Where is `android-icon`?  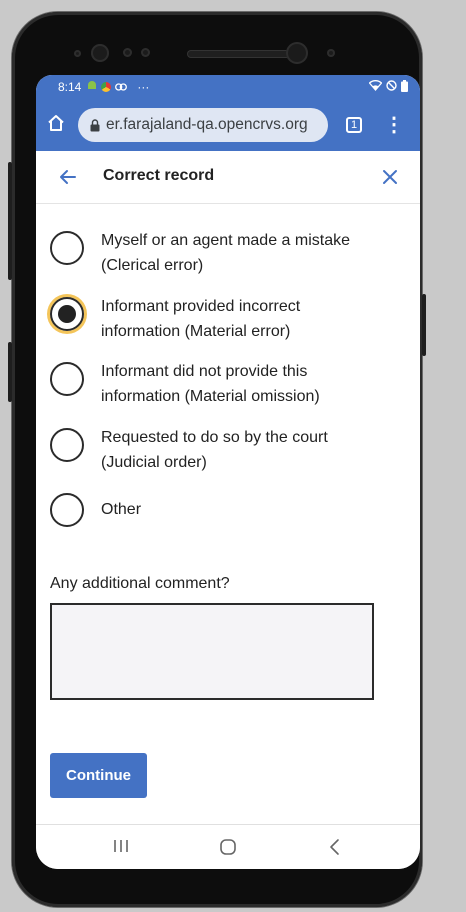 android-icon is located at coordinates (92, 87).